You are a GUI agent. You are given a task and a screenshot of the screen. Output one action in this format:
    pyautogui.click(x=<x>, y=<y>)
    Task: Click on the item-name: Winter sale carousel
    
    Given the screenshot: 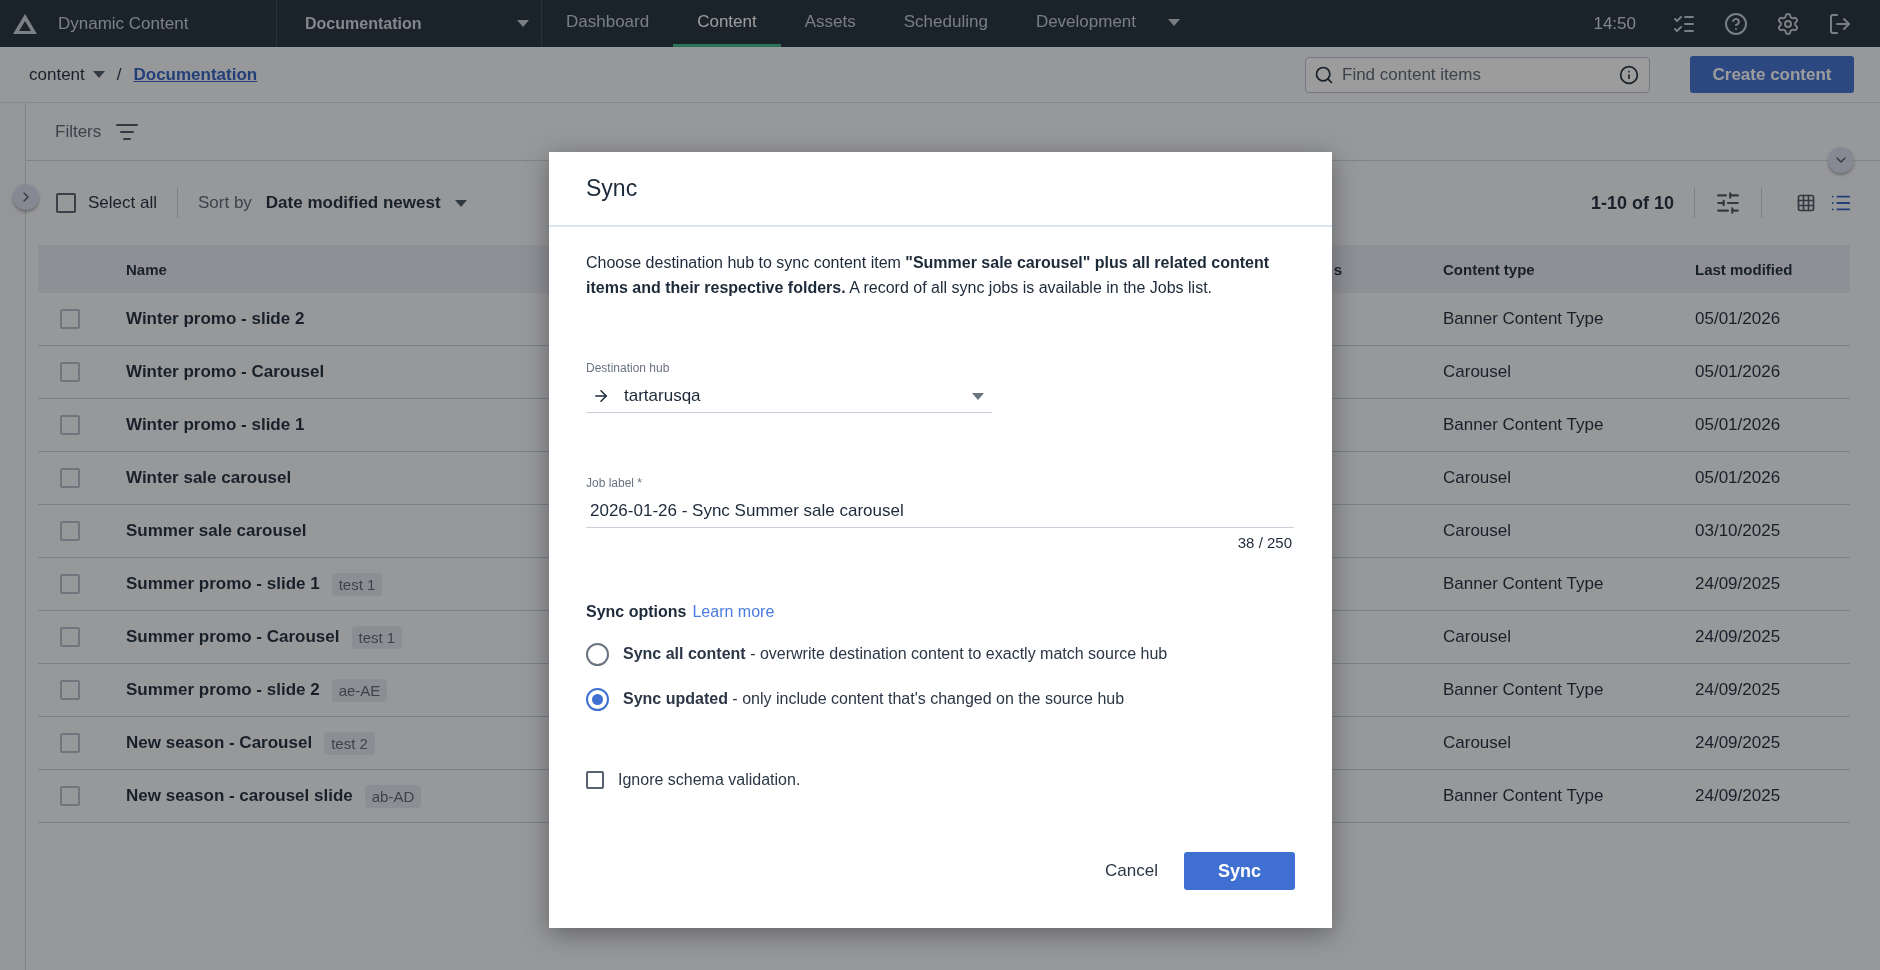 What is the action you would take?
    pyautogui.click(x=209, y=478)
    